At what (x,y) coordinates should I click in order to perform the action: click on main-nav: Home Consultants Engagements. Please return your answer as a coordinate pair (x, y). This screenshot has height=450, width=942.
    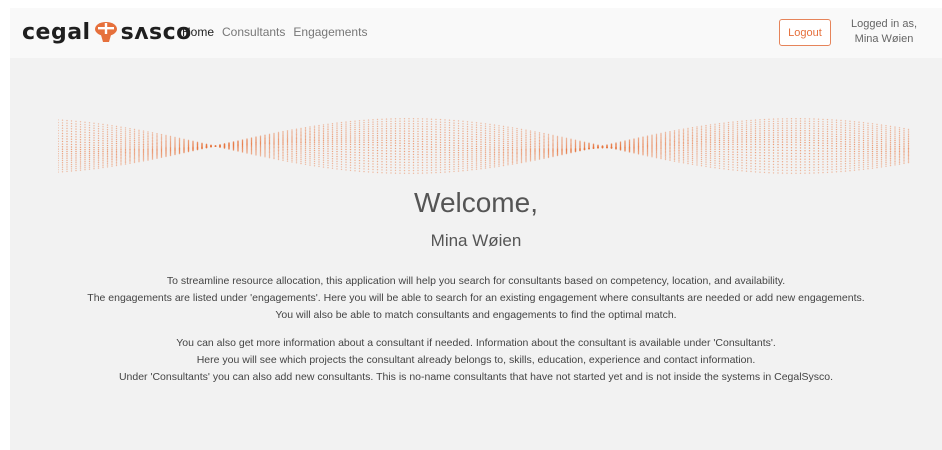
    Looking at the image, I should click on (274, 32).